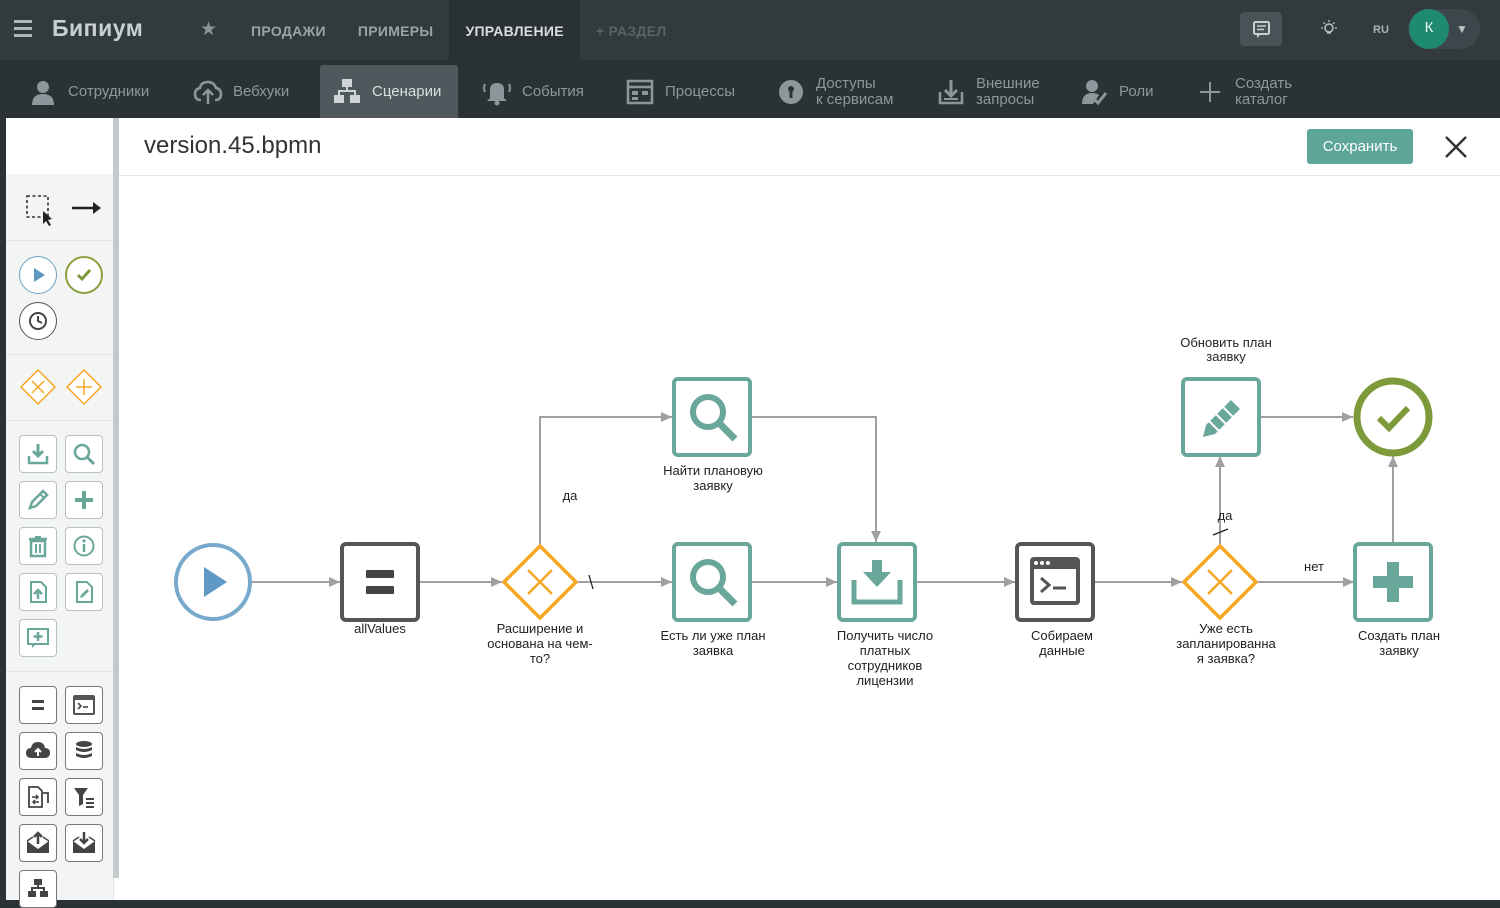 This screenshot has height=908, width=1500. Describe the element at coordinates (38, 321) in the screenshot. I see `timer-event-icon` at that location.